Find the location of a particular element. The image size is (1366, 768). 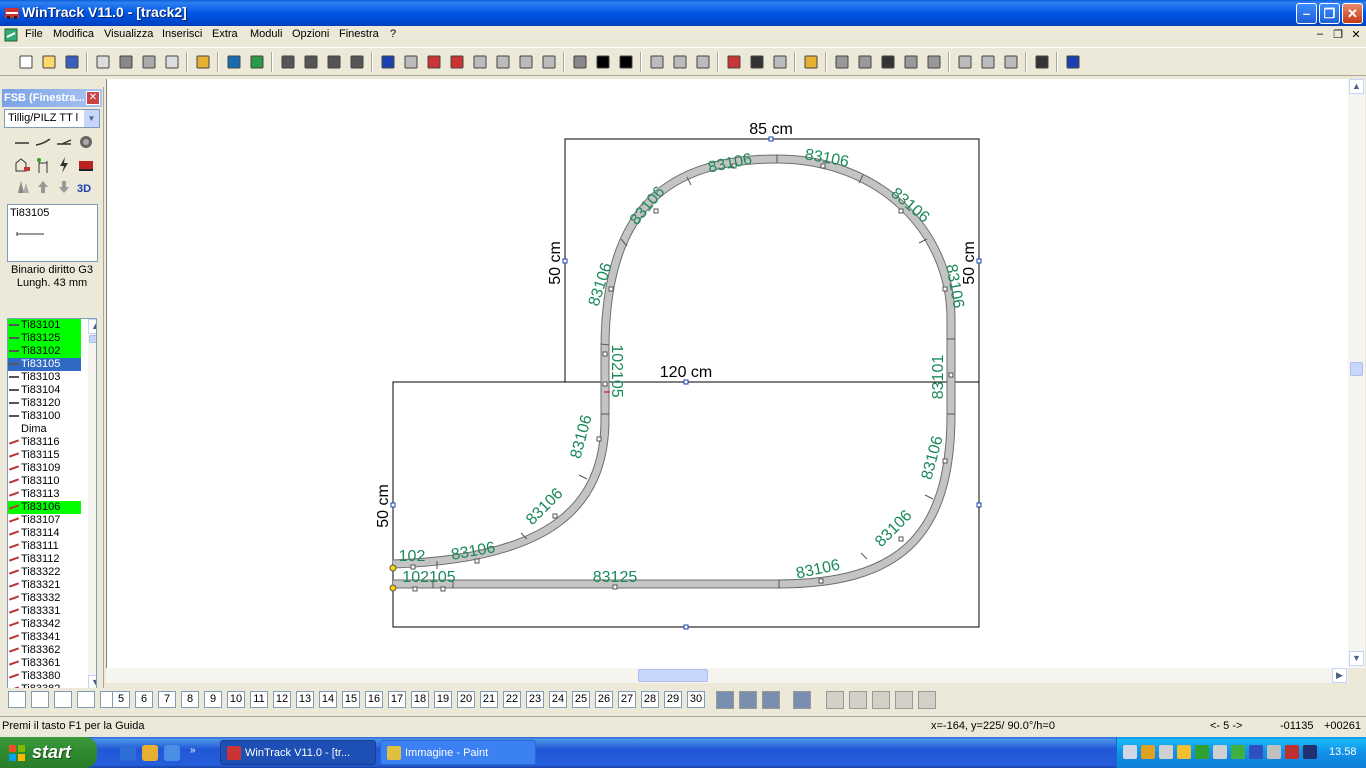

restore-button: ❐ is located at coordinates (1329, 13).